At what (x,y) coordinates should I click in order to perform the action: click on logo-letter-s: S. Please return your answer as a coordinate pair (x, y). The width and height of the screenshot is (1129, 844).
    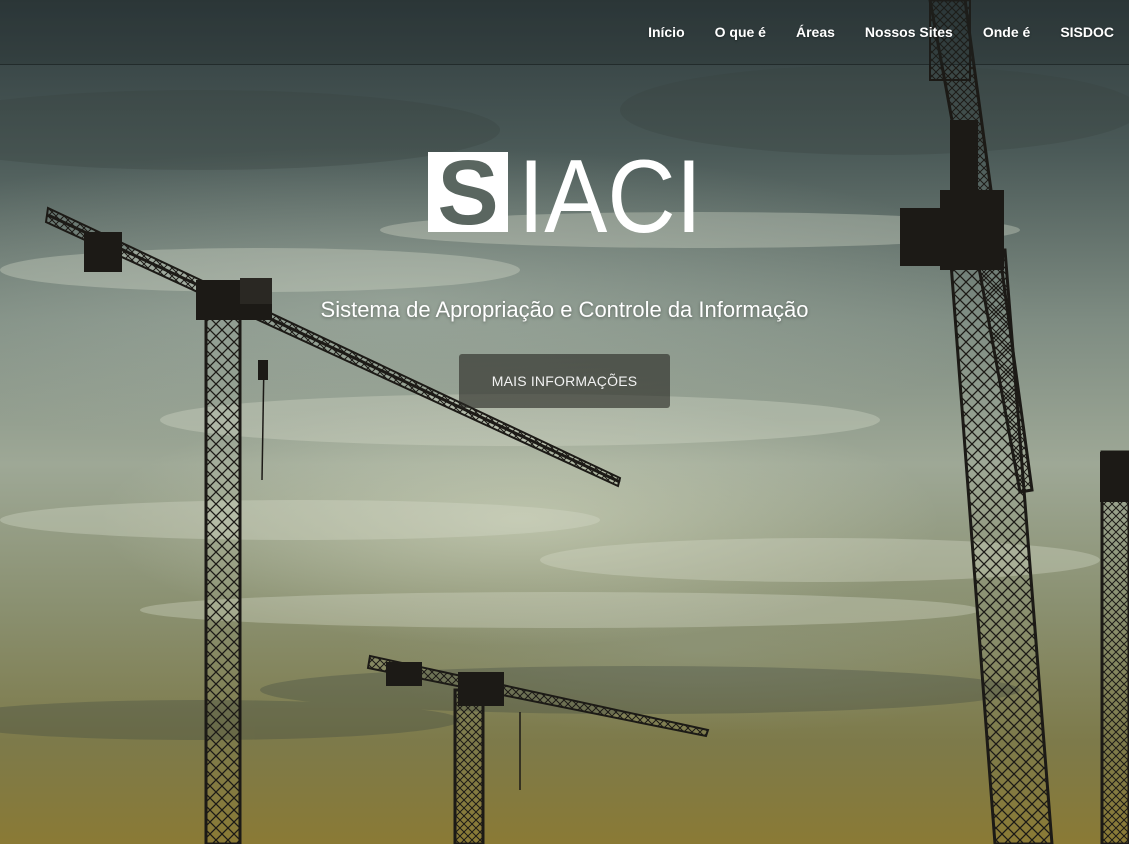
    Looking at the image, I should click on (467, 193).